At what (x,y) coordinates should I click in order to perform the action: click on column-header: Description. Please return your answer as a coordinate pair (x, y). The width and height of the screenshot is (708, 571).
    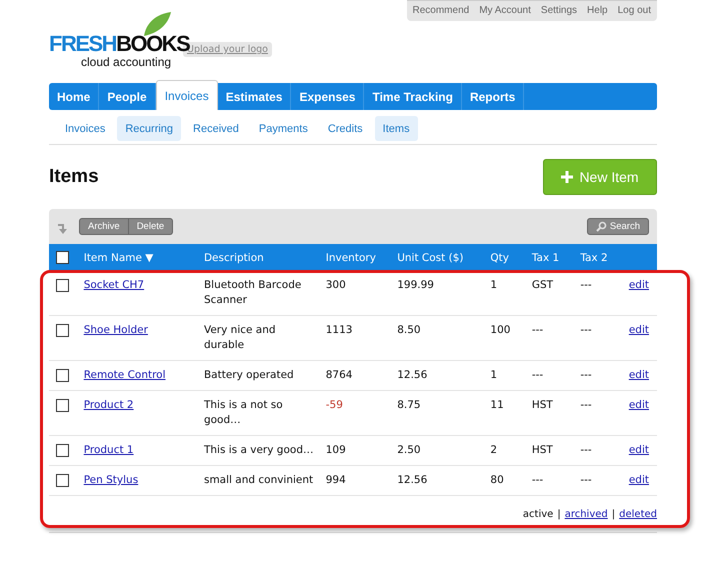
    Looking at the image, I should click on (234, 258).